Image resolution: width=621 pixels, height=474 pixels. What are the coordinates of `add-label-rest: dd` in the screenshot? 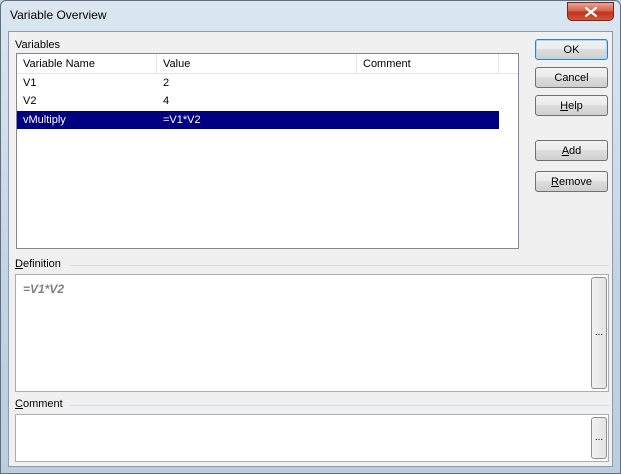 It's located at (575, 150).